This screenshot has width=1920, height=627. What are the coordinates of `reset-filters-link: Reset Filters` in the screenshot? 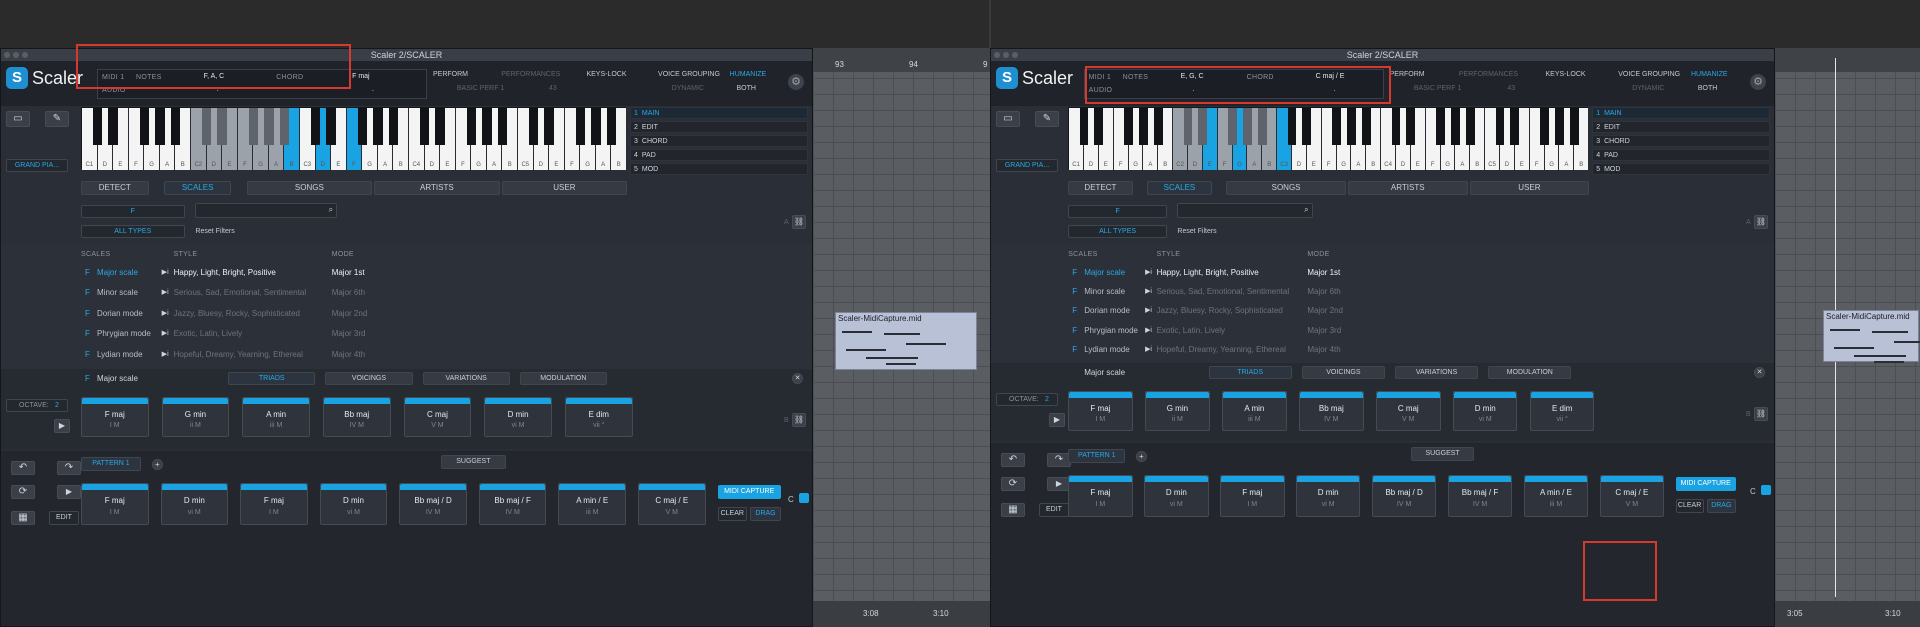 It's located at (1196, 231).